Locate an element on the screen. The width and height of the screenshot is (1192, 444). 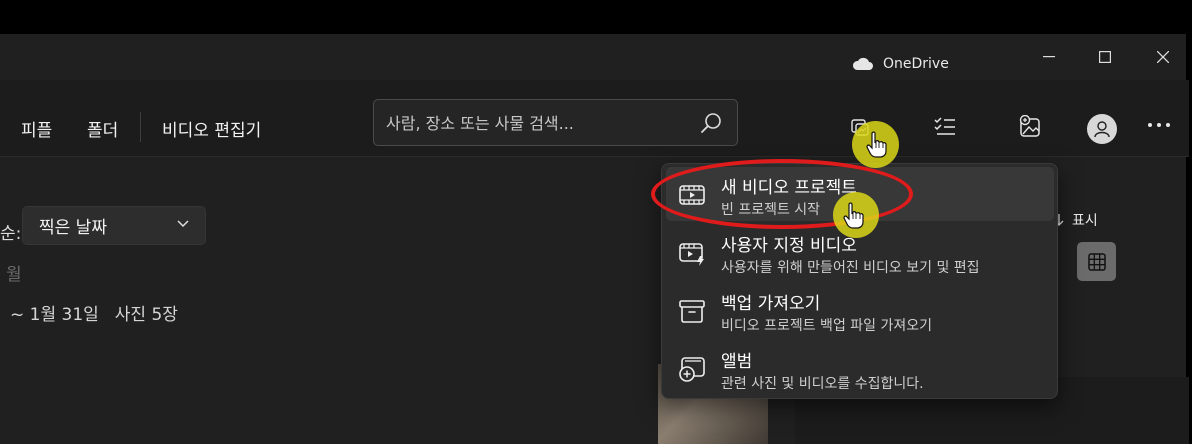
maximize-icon is located at coordinates (1105, 57).